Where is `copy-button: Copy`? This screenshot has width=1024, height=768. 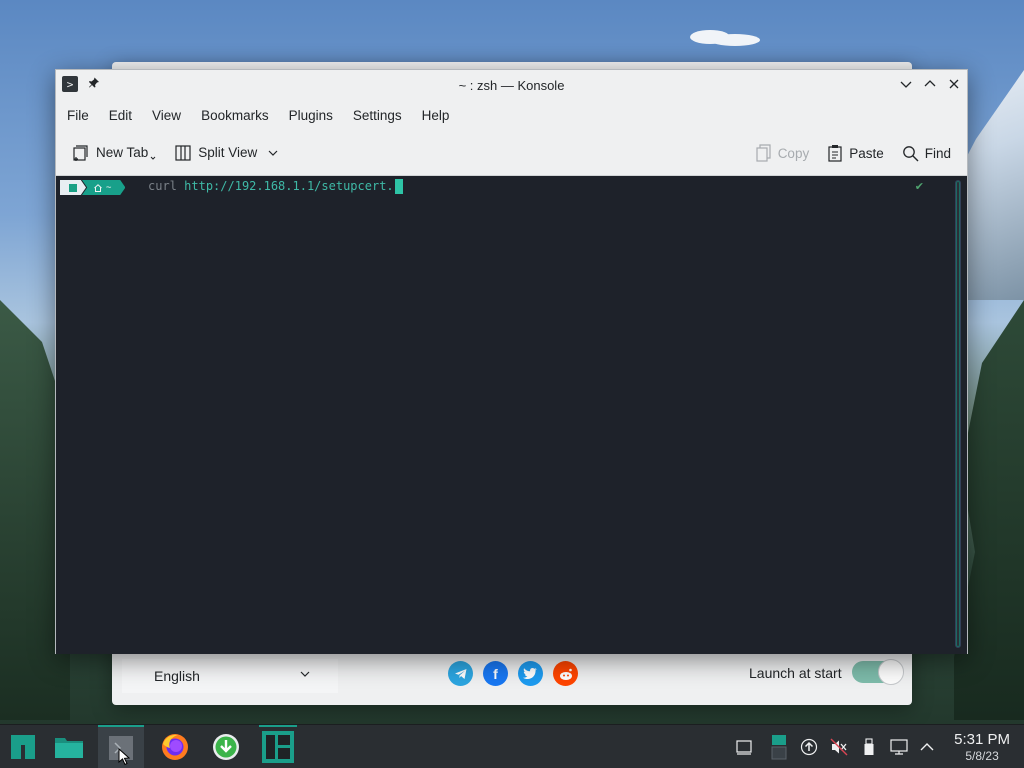 copy-button: Copy is located at coordinates (783, 153).